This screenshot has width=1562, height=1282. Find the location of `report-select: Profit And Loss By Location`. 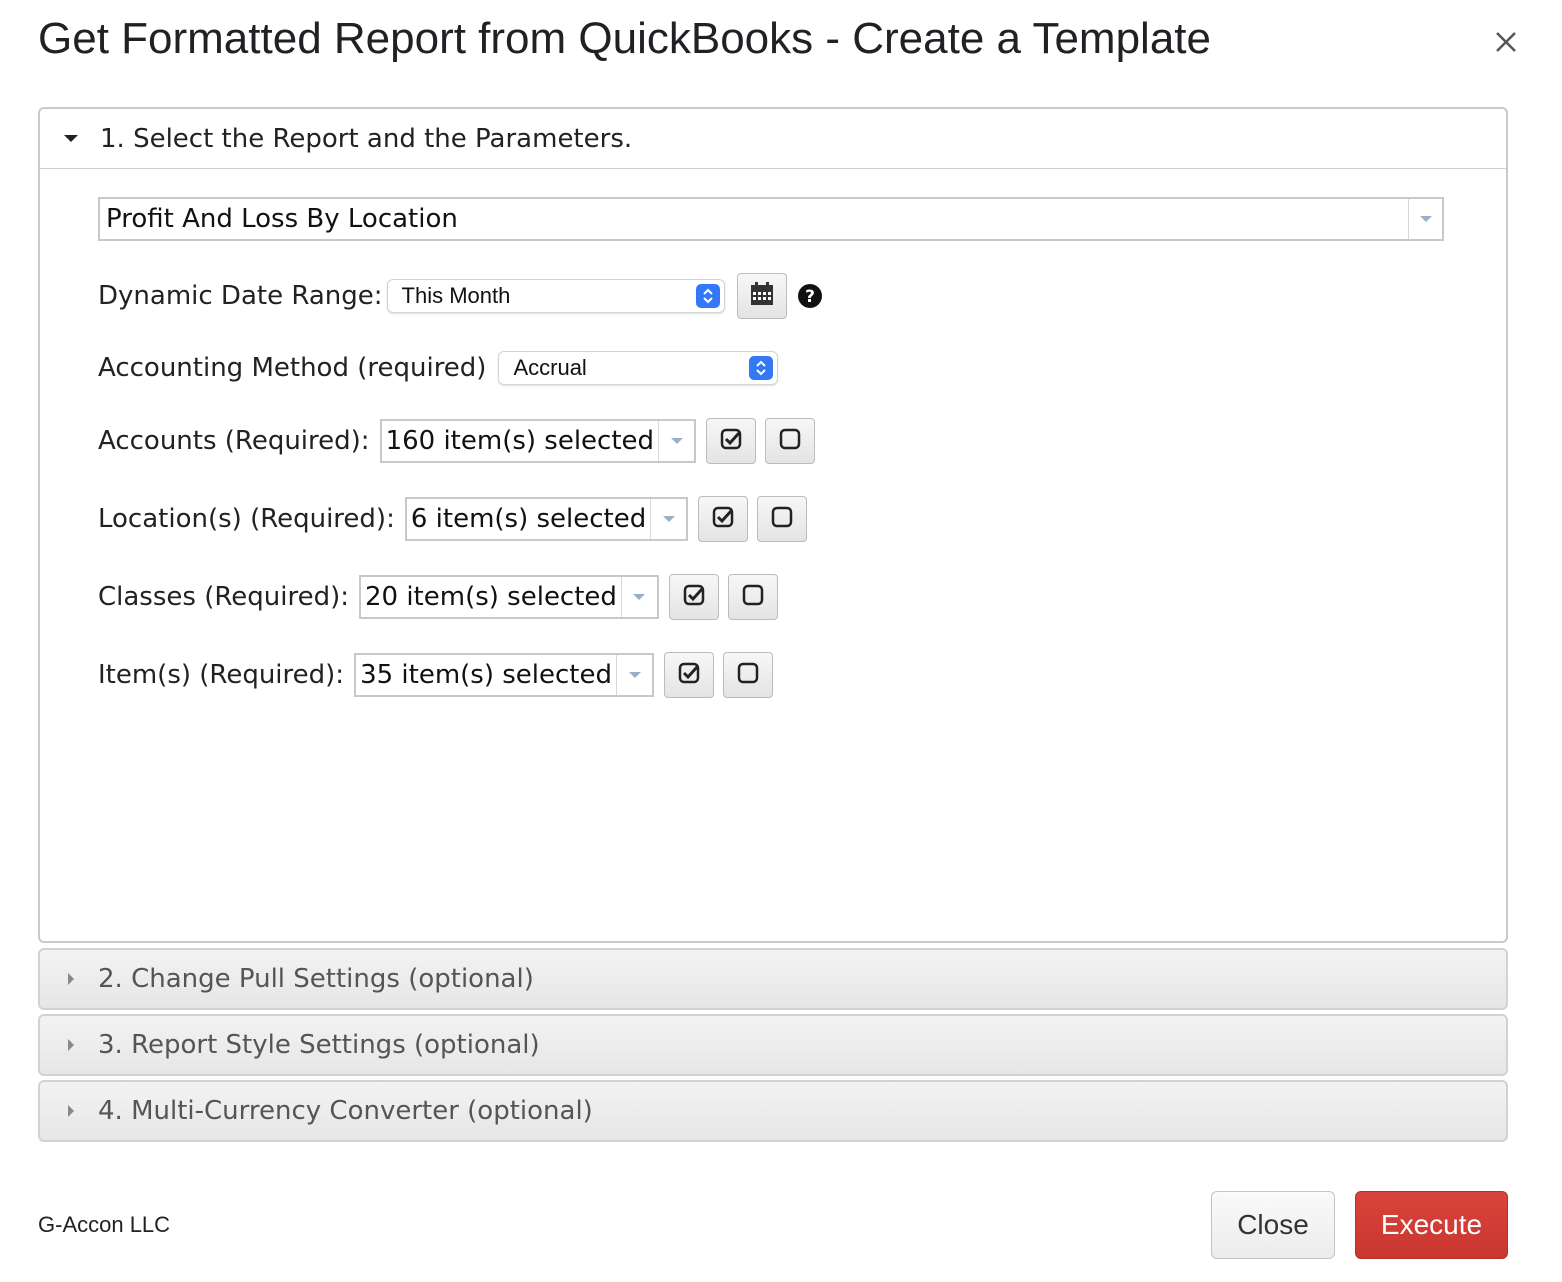

report-select: Profit And Loss By Location is located at coordinates (771, 219).